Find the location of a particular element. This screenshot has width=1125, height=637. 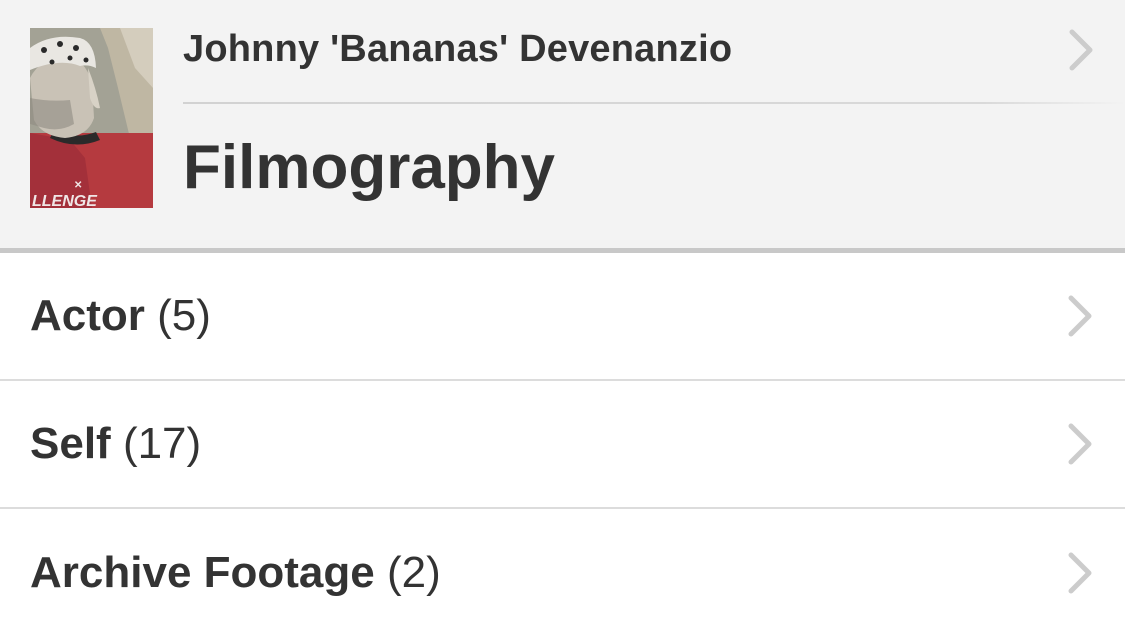

person-name: Johnny 'Bananas' Devenanzio is located at coordinates (457, 49).